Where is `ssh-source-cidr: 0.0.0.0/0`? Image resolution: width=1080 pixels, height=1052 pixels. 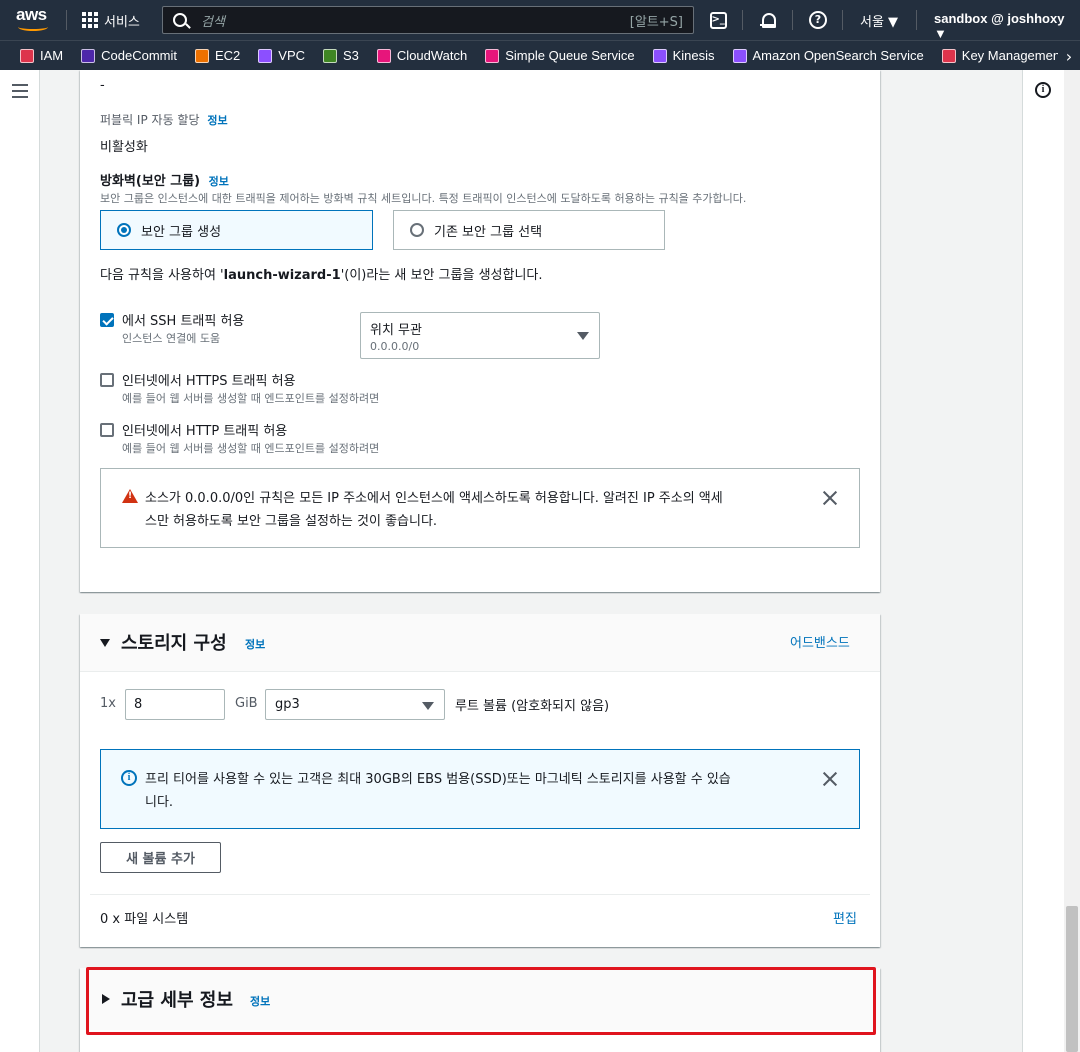 ssh-source-cidr: 0.0.0.0/0 is located at coordinates (395, 346).